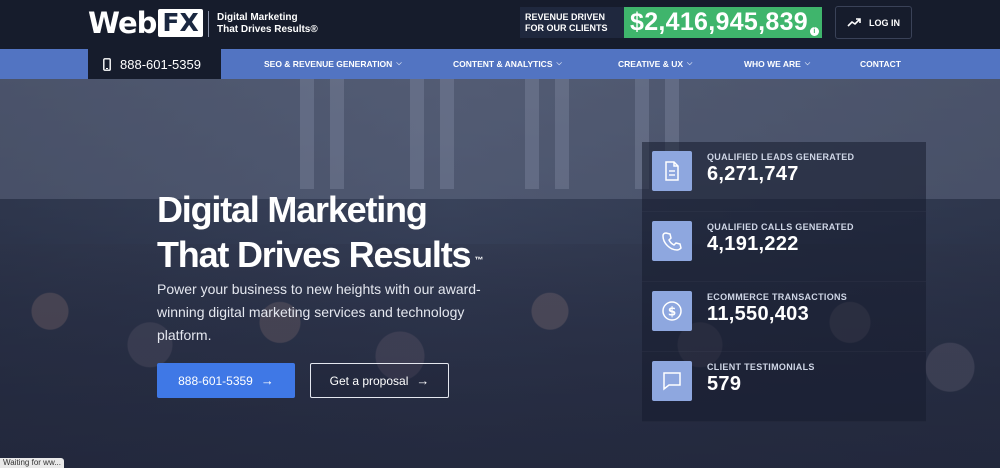 The height and width of the screenshot is (468, 1000). I want to click on revenue-label: REVENUE DRIVEN FOR OUR CLIENTS, so click(572, 22).